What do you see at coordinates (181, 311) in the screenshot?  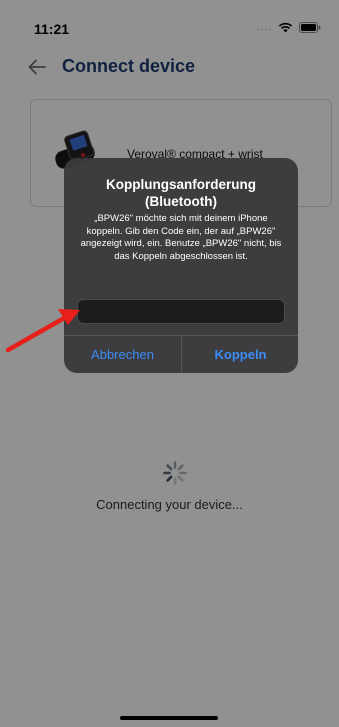 I see `pairing-code-input` at bounding box center [181, 311].